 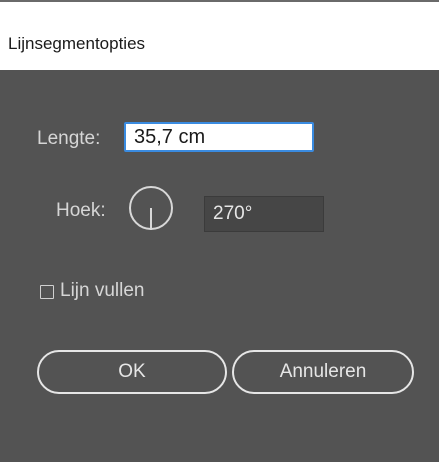 I want to click on length-label: Lengte:, so click(x=69, y=138).